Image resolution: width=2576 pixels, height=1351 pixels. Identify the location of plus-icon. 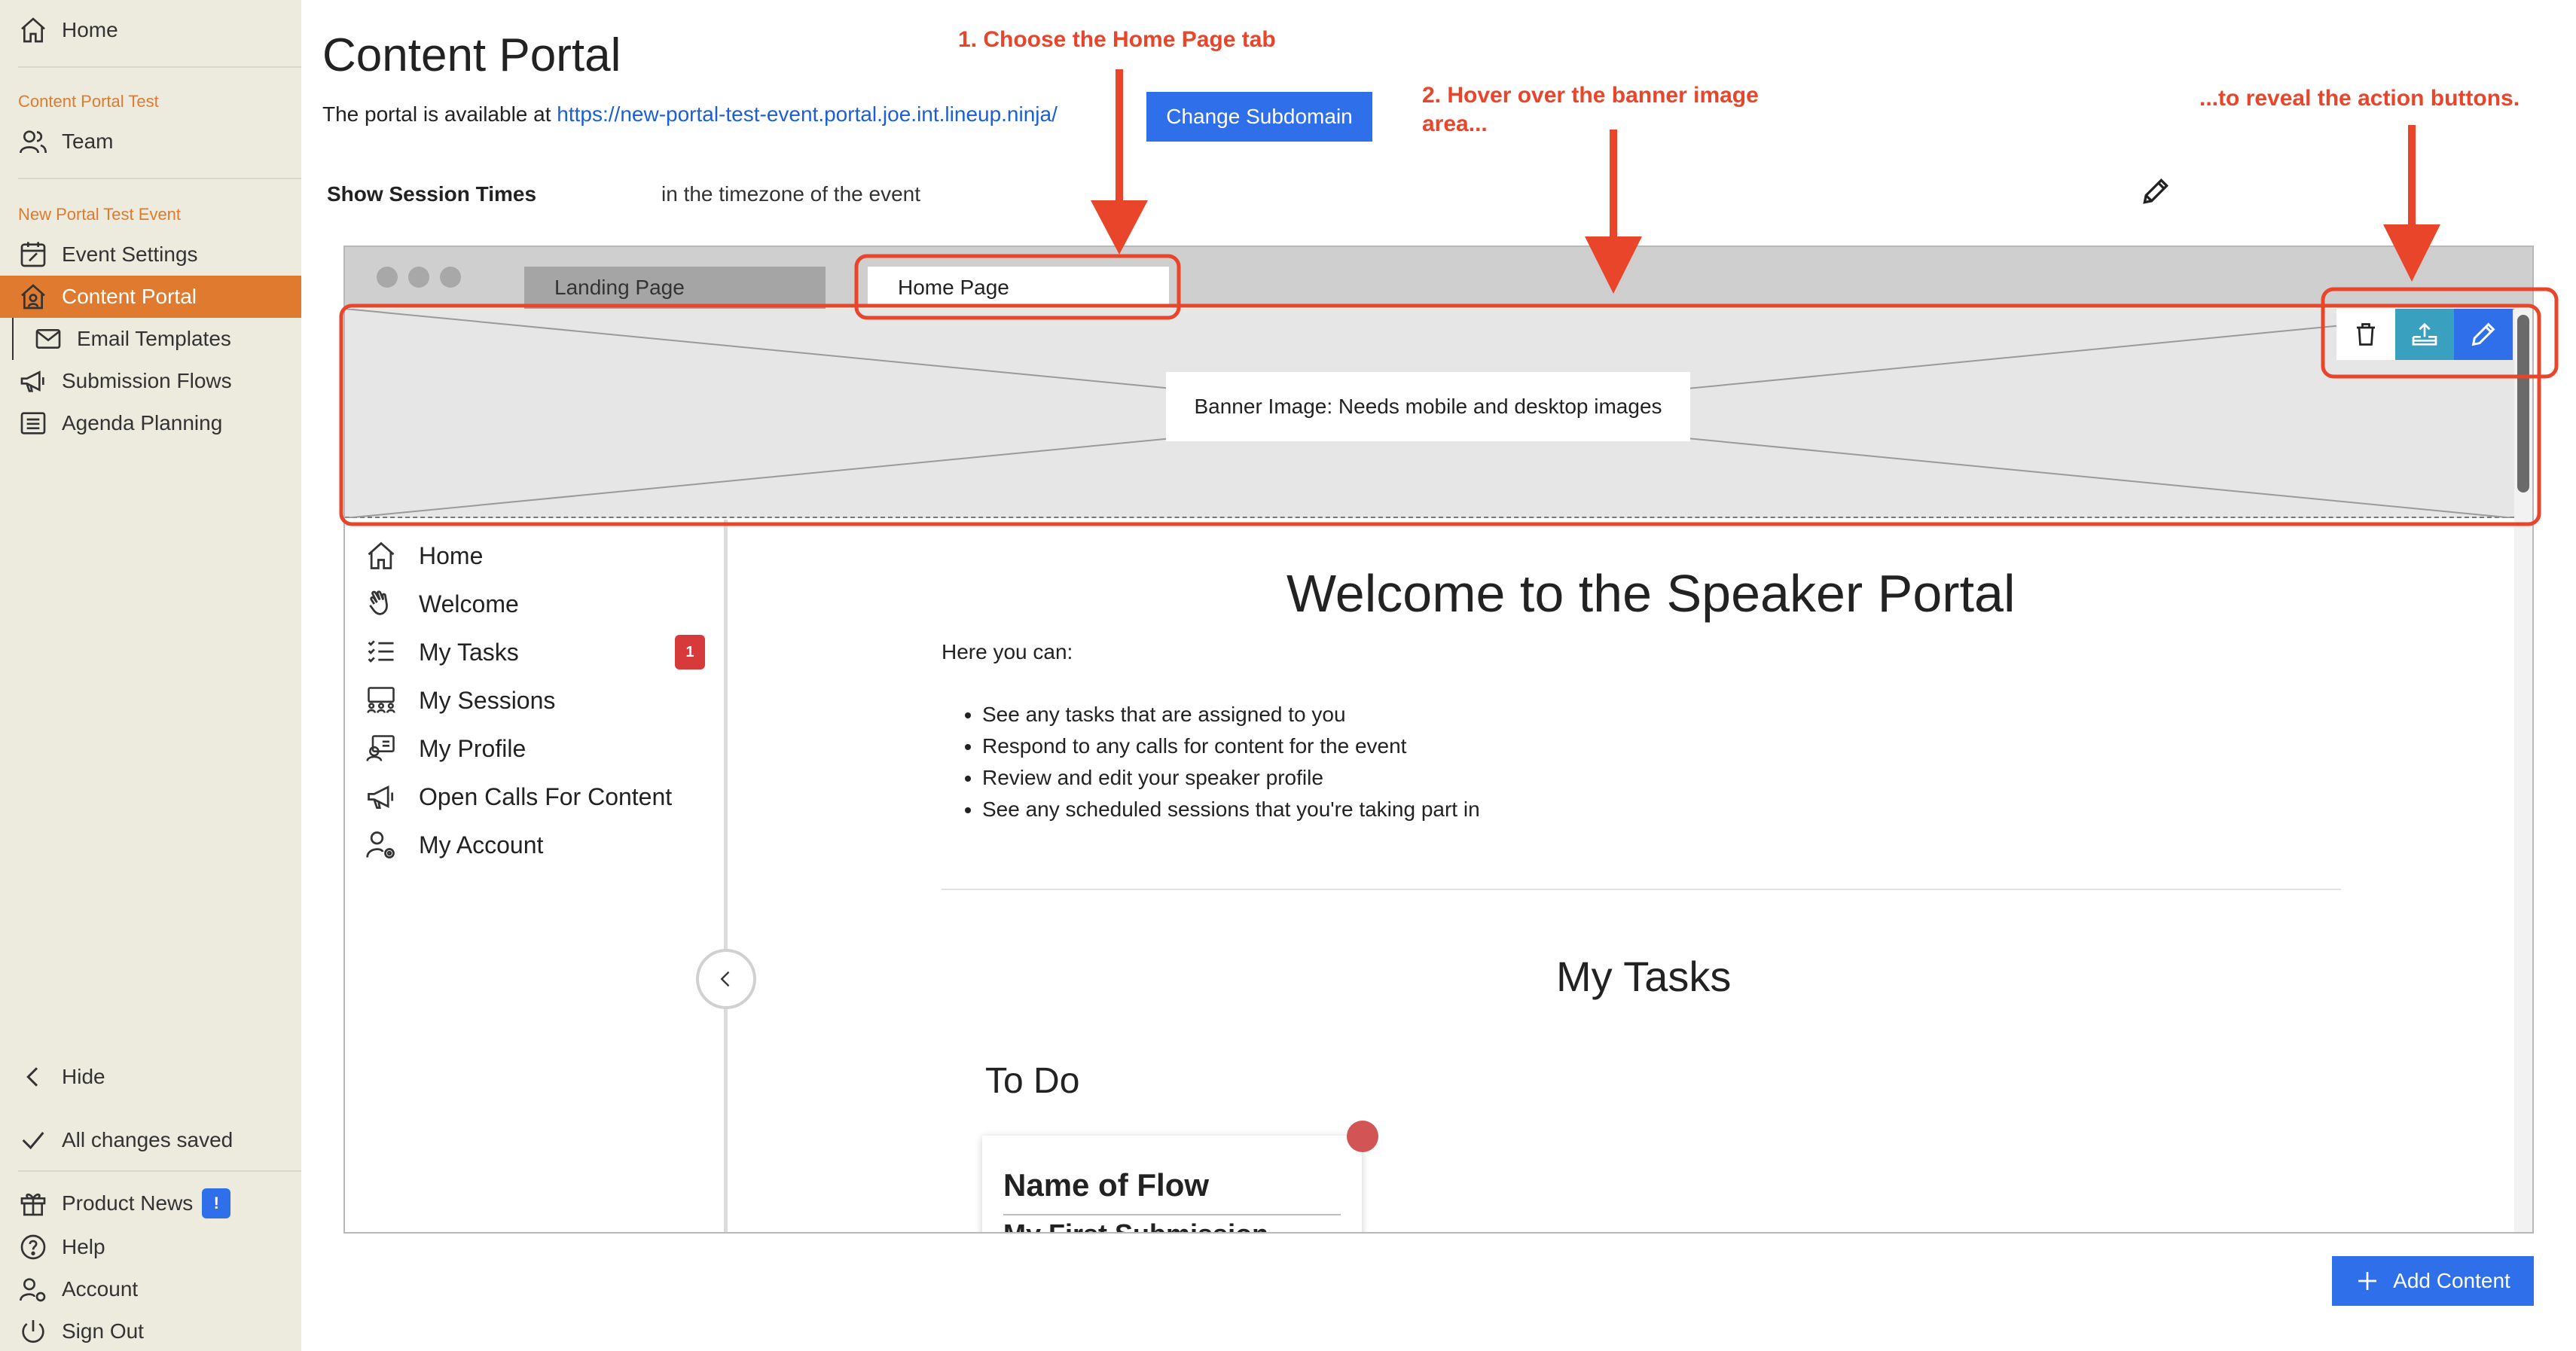
(2367, 1281).